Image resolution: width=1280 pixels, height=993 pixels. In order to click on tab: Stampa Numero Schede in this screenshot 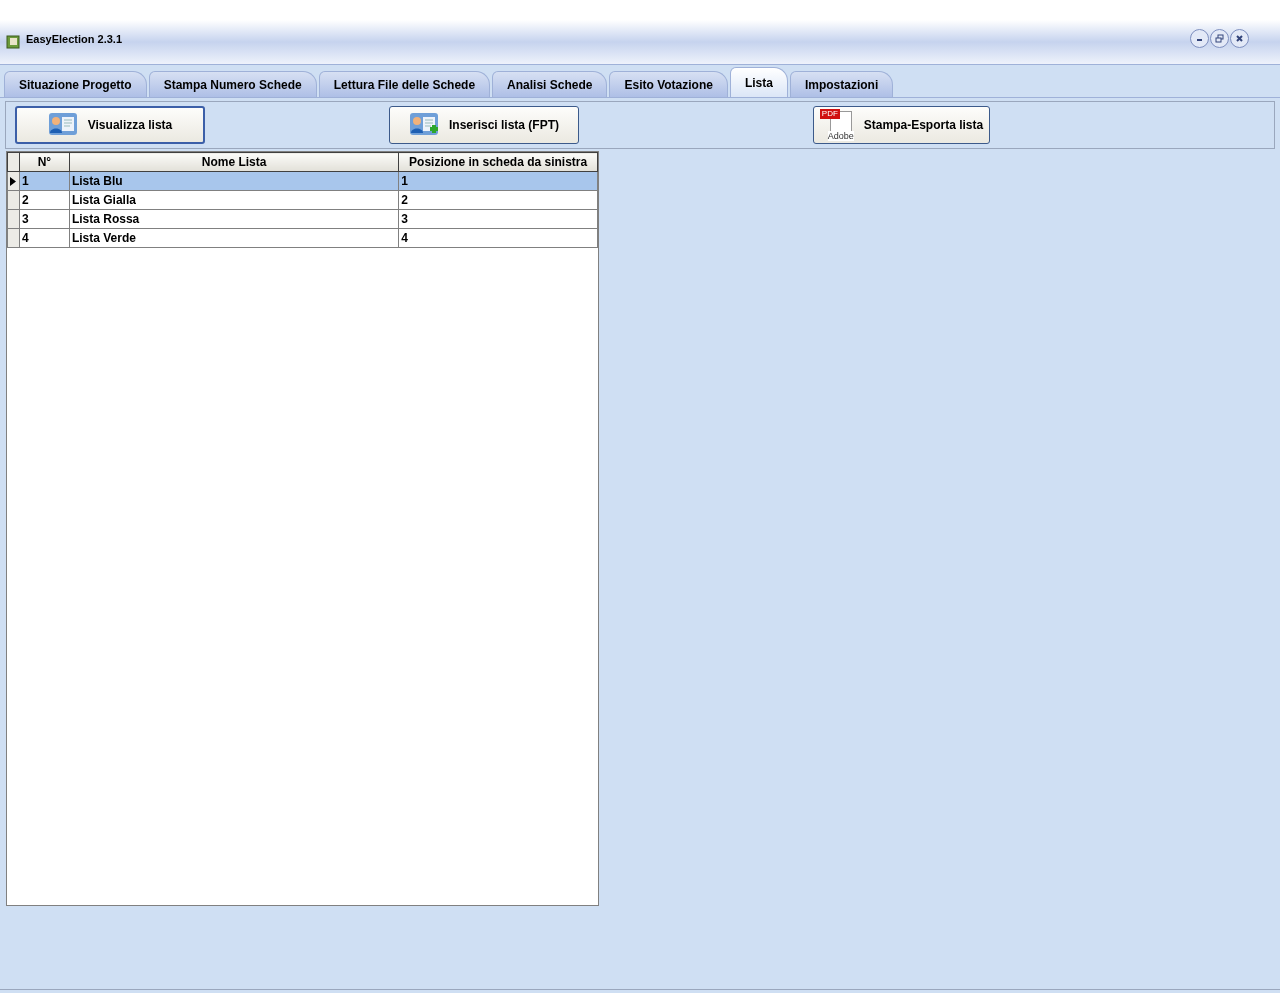, I will do `click(232, 84)`.